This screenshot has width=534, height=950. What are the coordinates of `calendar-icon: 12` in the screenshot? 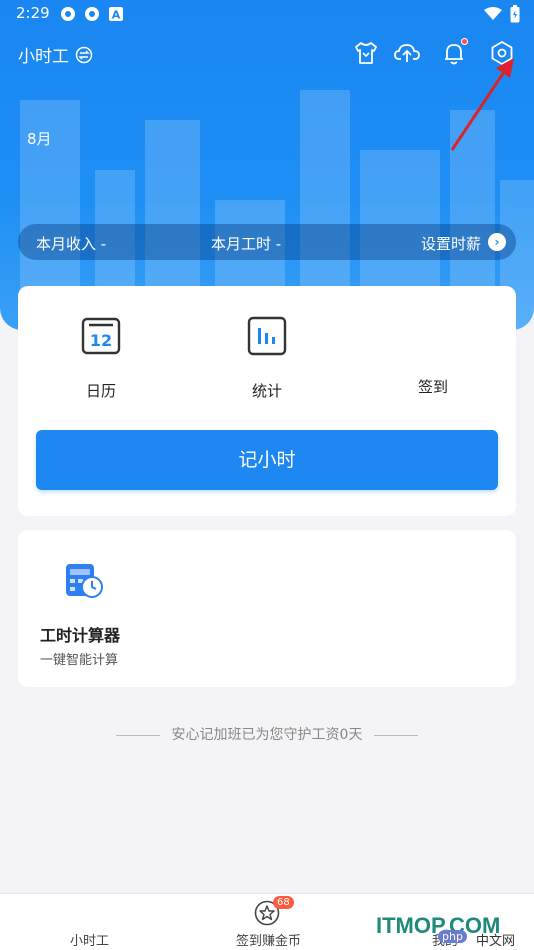 It's located at (101, 336).